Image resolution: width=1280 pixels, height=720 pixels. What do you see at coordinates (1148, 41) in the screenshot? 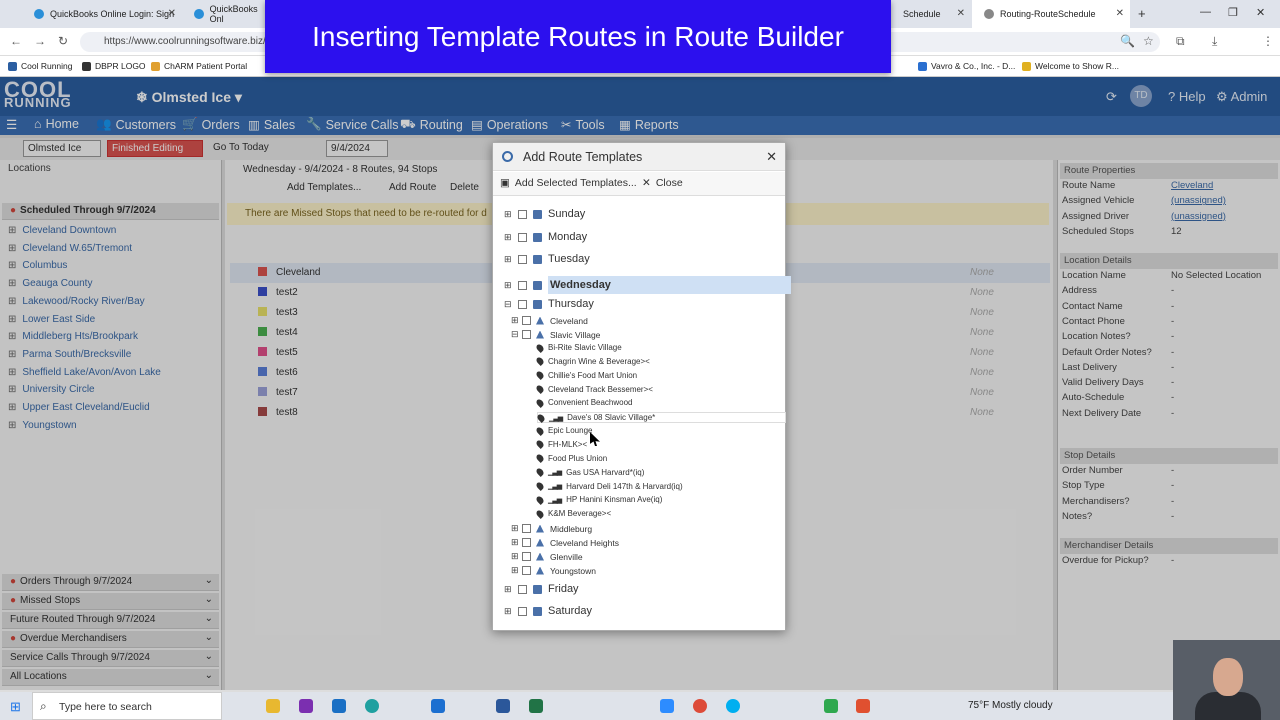
I see `bookmark-star-icon: ☆` at bounding box center [1148, 41].